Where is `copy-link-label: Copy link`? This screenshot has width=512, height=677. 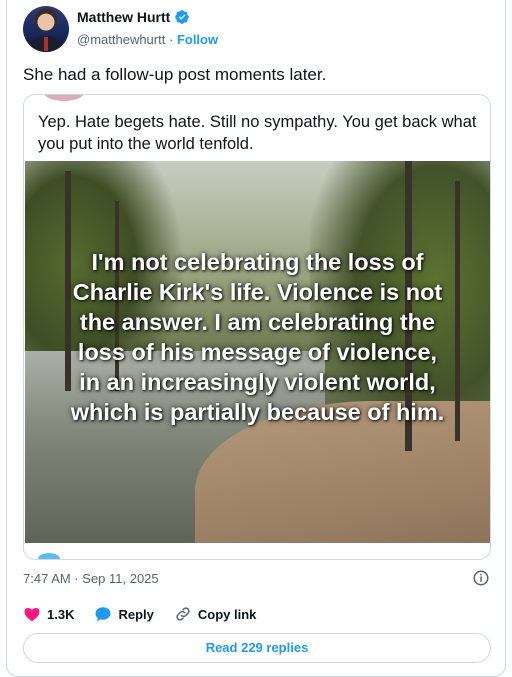 copy-link-label: Copy link is located at coordinates (227, 614).